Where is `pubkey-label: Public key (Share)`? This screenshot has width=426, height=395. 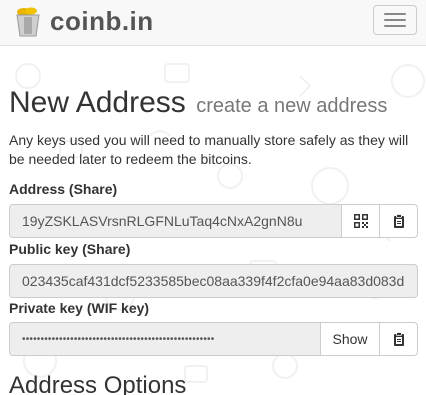 pubkey-label: Public key (Share) is located at coordinates (70, 249).